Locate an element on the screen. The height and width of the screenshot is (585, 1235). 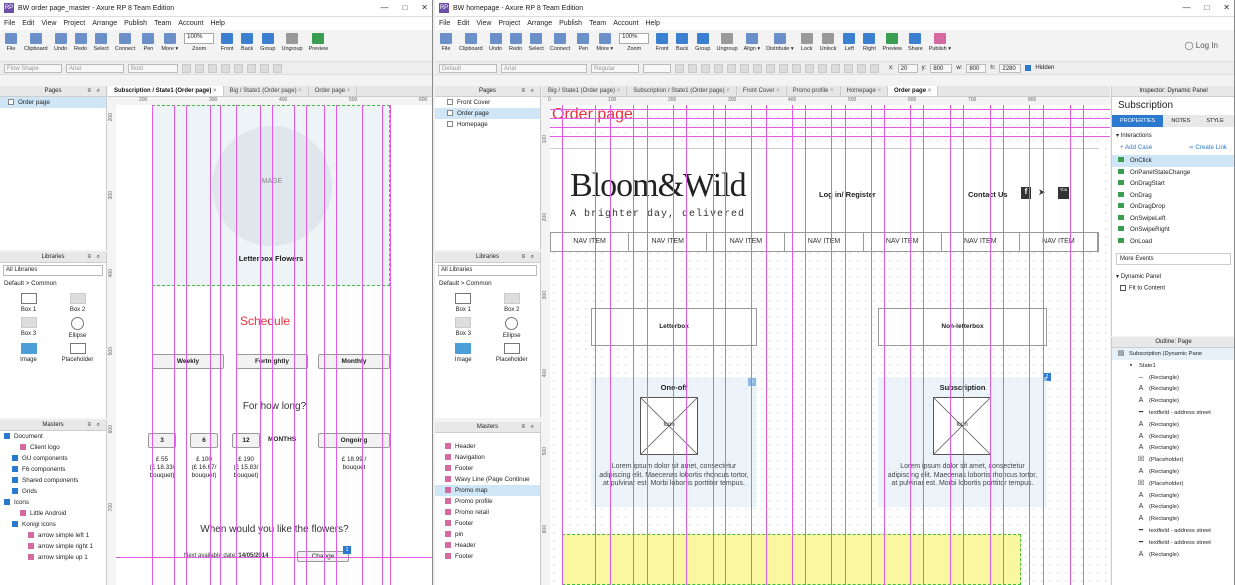
left-button: Left is located at coordinates (849, 42).